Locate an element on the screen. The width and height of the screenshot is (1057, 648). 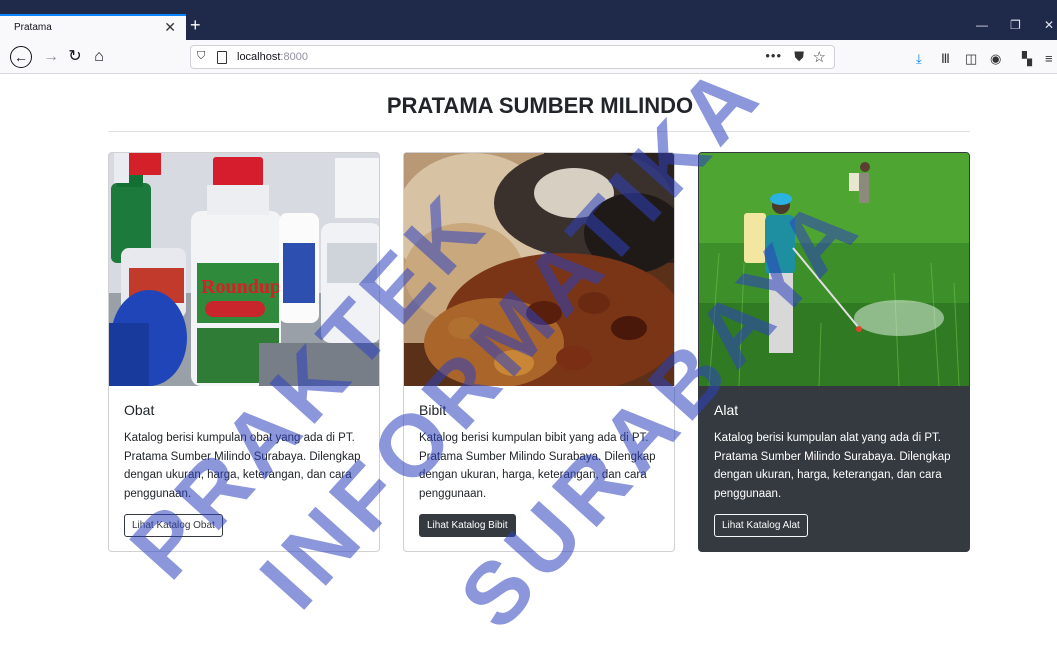
card-title: Bibit is located at coordinates (433, 410).